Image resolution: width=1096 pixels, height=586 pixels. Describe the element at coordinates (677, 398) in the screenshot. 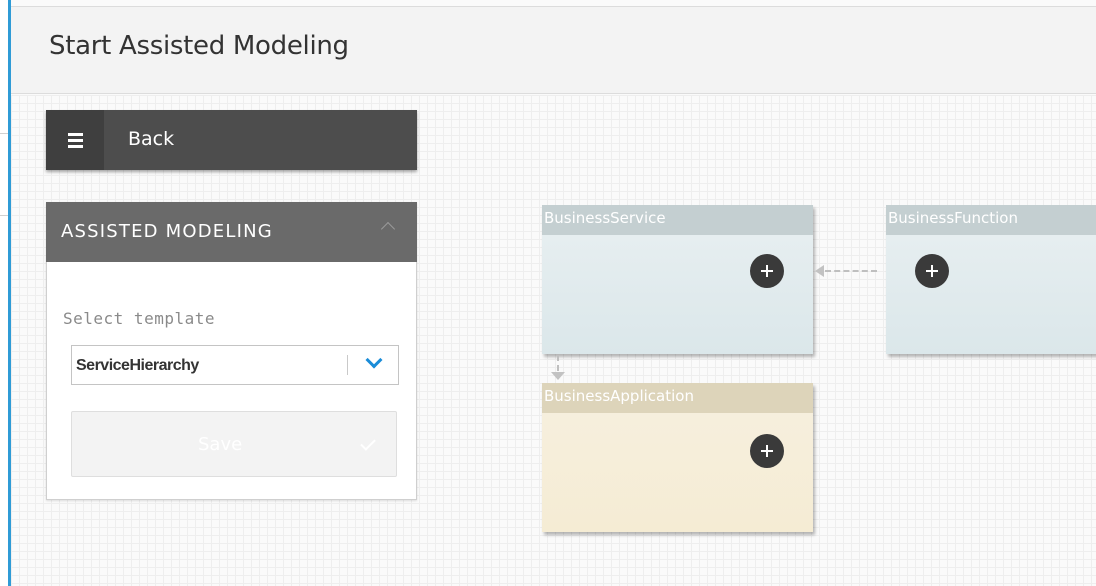

I see `node-header: BusinessApplication` at that location.